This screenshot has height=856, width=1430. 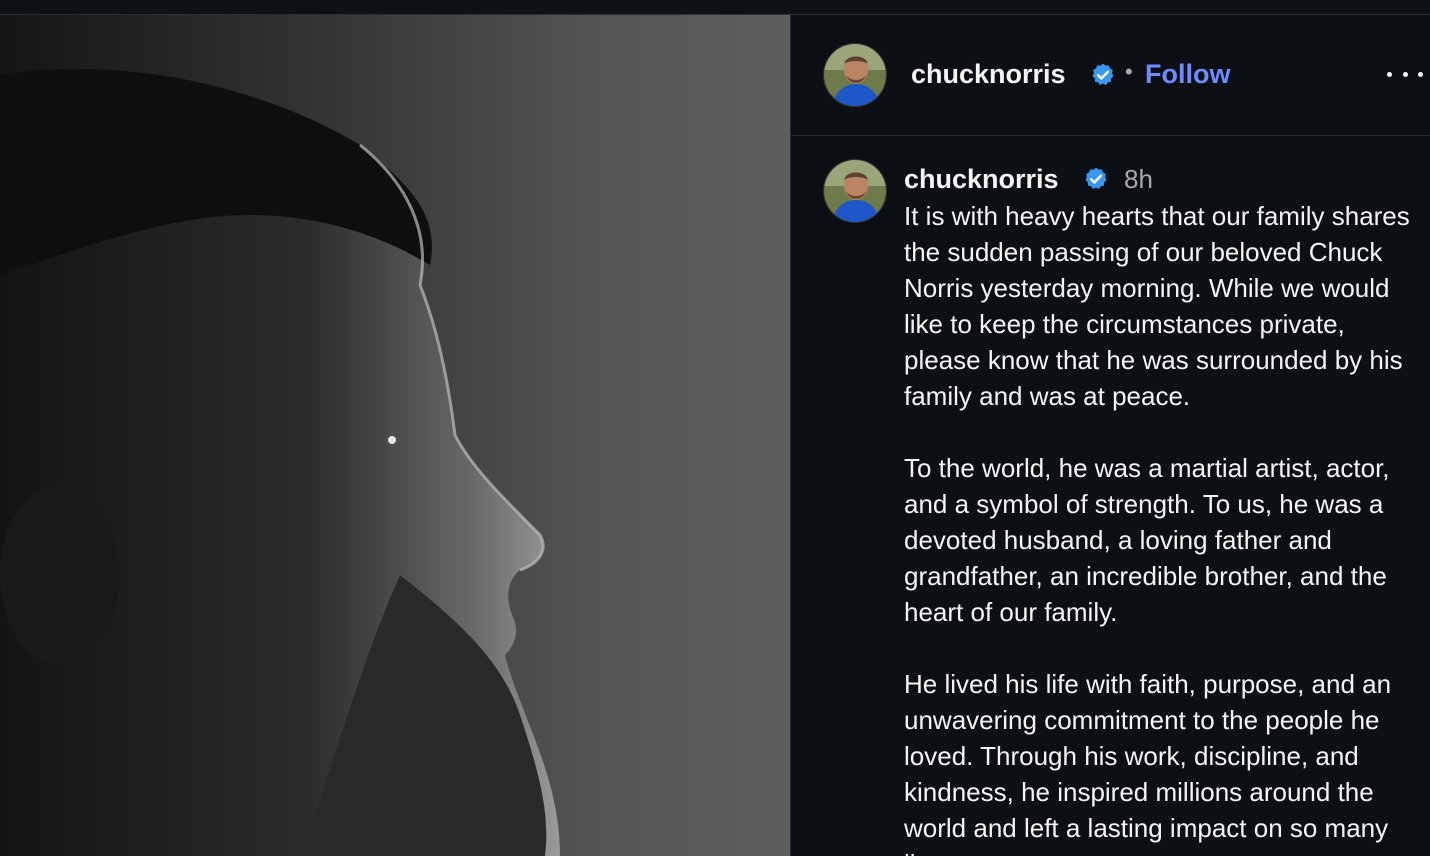 What do you see at coordinates (981, 179) in the screenshot?
I see `caption-username: chucknorris` at bounding box center [981, 179].